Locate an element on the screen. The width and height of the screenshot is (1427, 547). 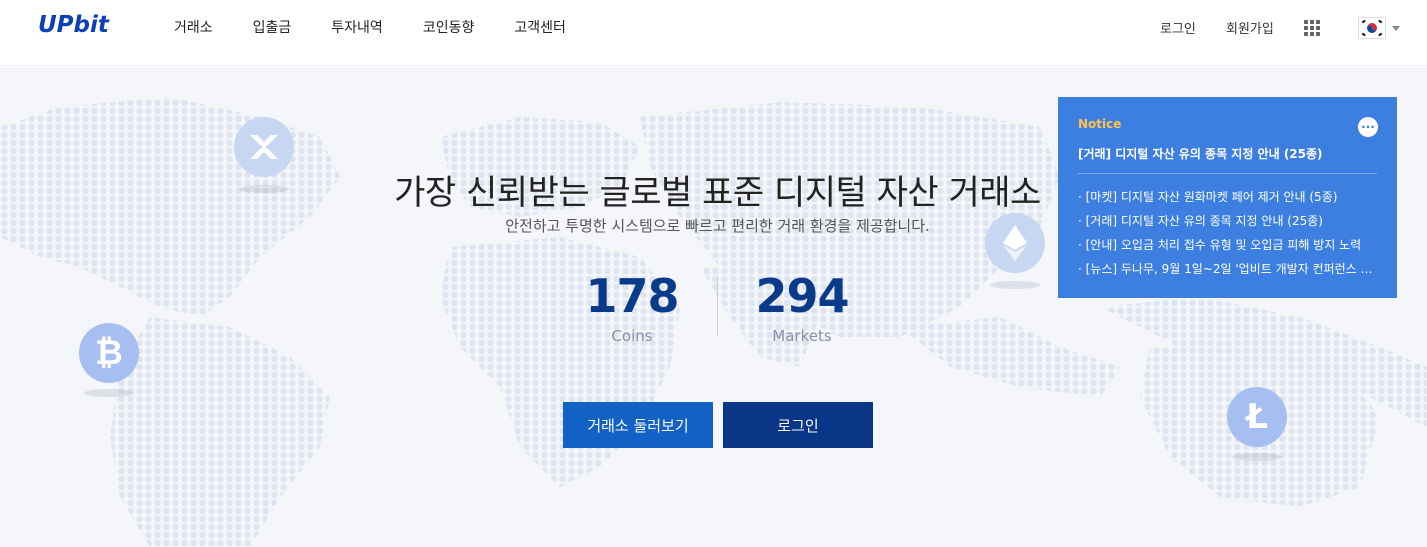
nav-coin-trends: 코인동향 is located at coordinates (449, 27).